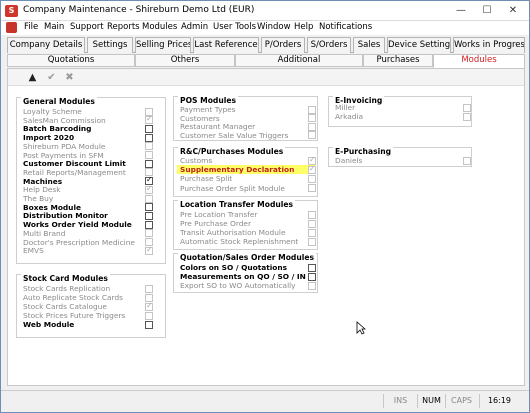 This screenshot has height=413, width=530. I want to click on app-menu-icon, so click(11, 27).